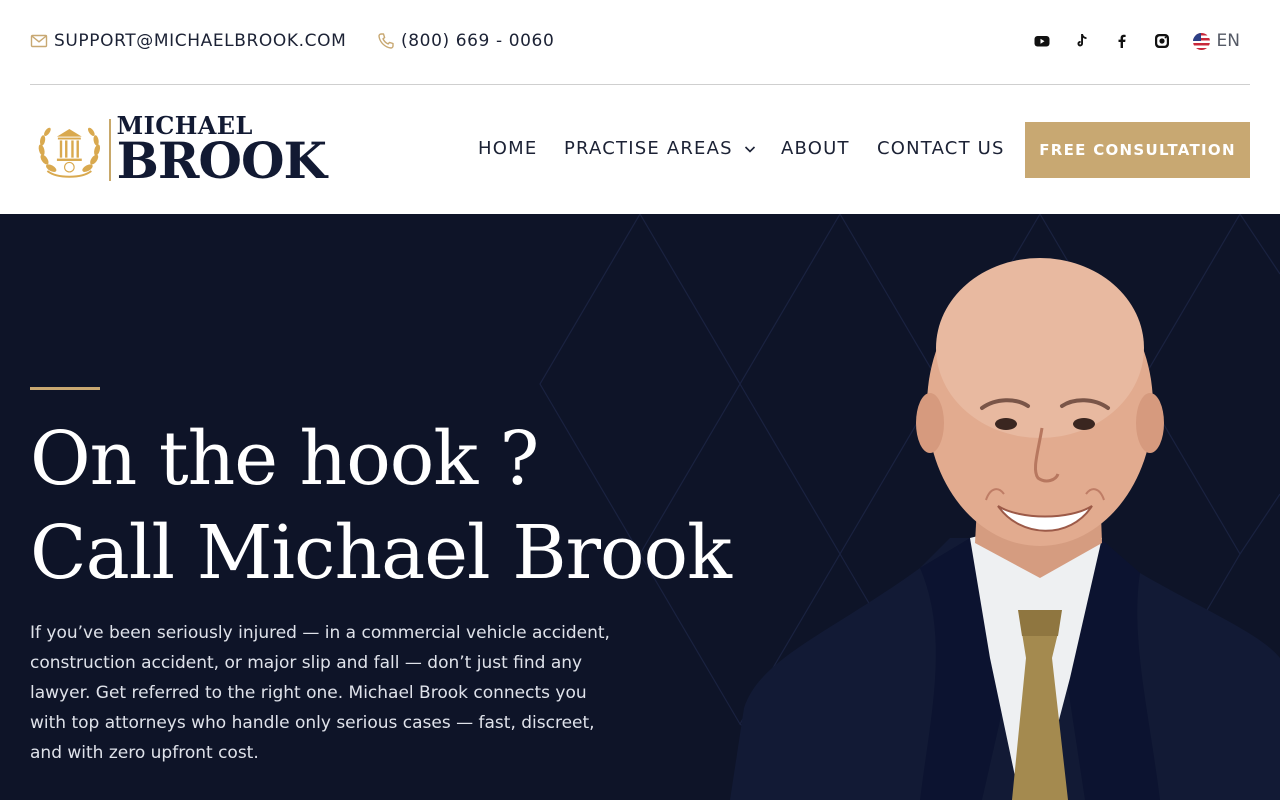 The image size is (1280, 800). I want to click on headline-accent-line, so click(65, 388).